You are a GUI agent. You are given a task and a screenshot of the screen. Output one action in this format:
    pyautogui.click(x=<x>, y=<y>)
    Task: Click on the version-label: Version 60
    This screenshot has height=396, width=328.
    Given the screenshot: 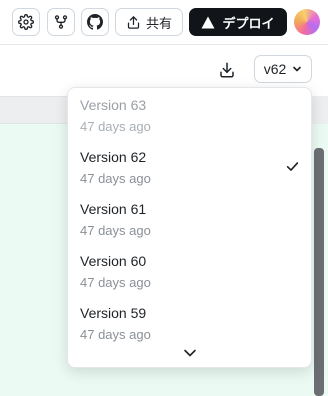 What is the action you would take?
    pyautogui.click(x=113, y=261)
    